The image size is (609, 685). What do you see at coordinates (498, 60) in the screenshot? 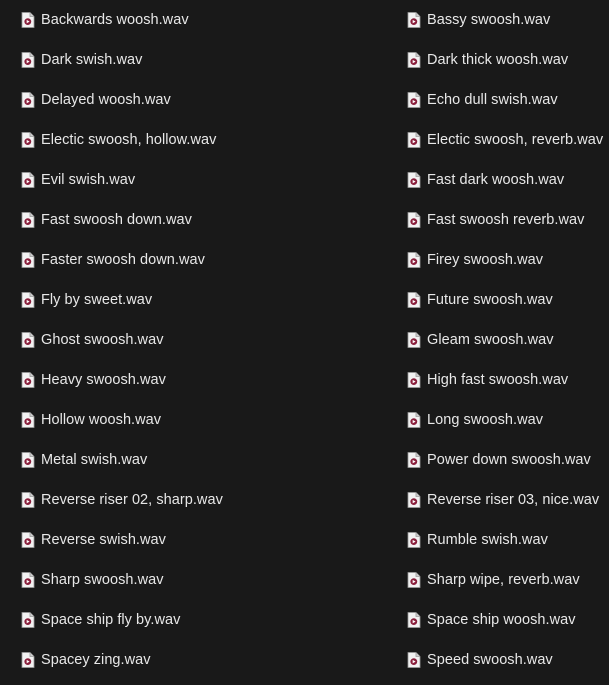
I see `file-name-label: Dark thick woosh.wav` at bounding box center [498, 60].